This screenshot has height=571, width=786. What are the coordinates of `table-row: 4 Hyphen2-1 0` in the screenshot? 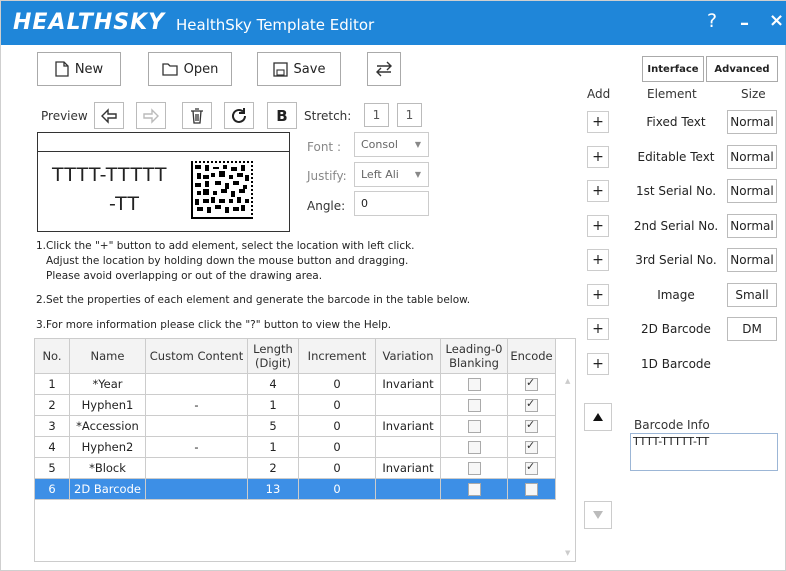 It's located at (295, 447).